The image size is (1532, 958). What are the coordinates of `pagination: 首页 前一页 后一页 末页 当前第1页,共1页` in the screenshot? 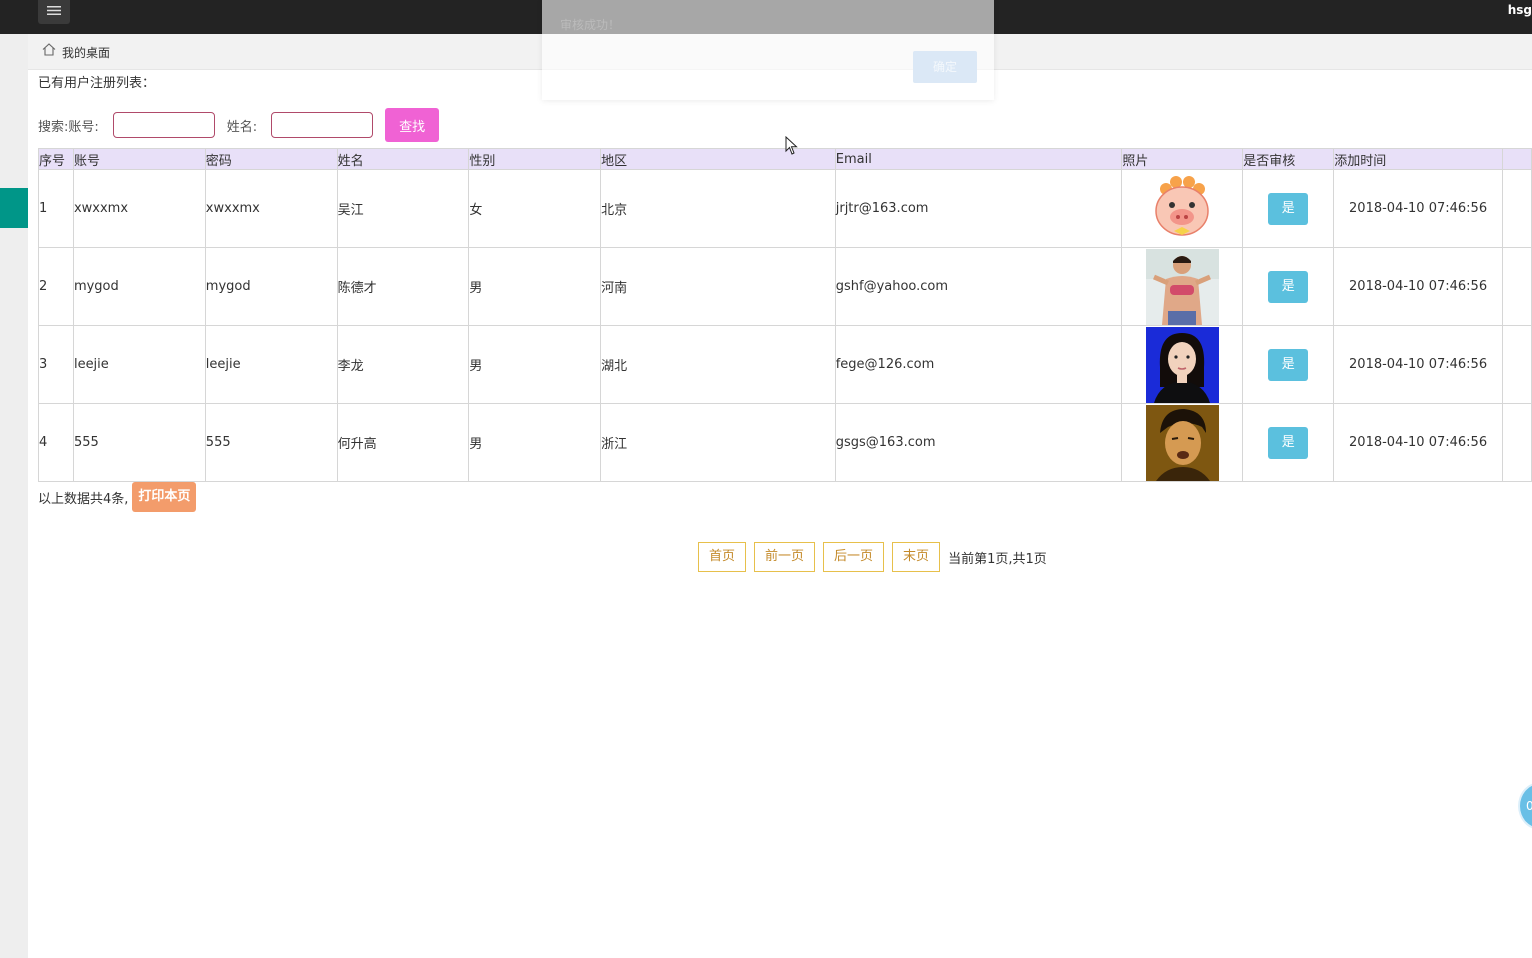 It's located at (872, 557).